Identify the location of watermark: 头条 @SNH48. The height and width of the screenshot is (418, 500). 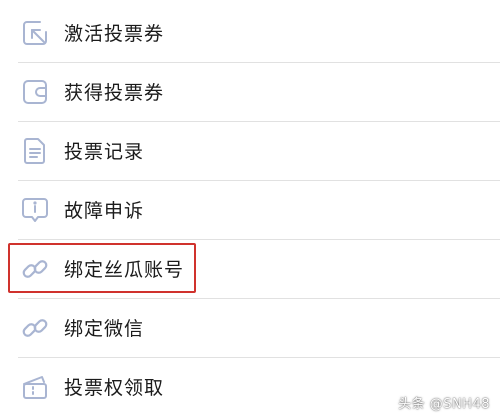
(444, 404).